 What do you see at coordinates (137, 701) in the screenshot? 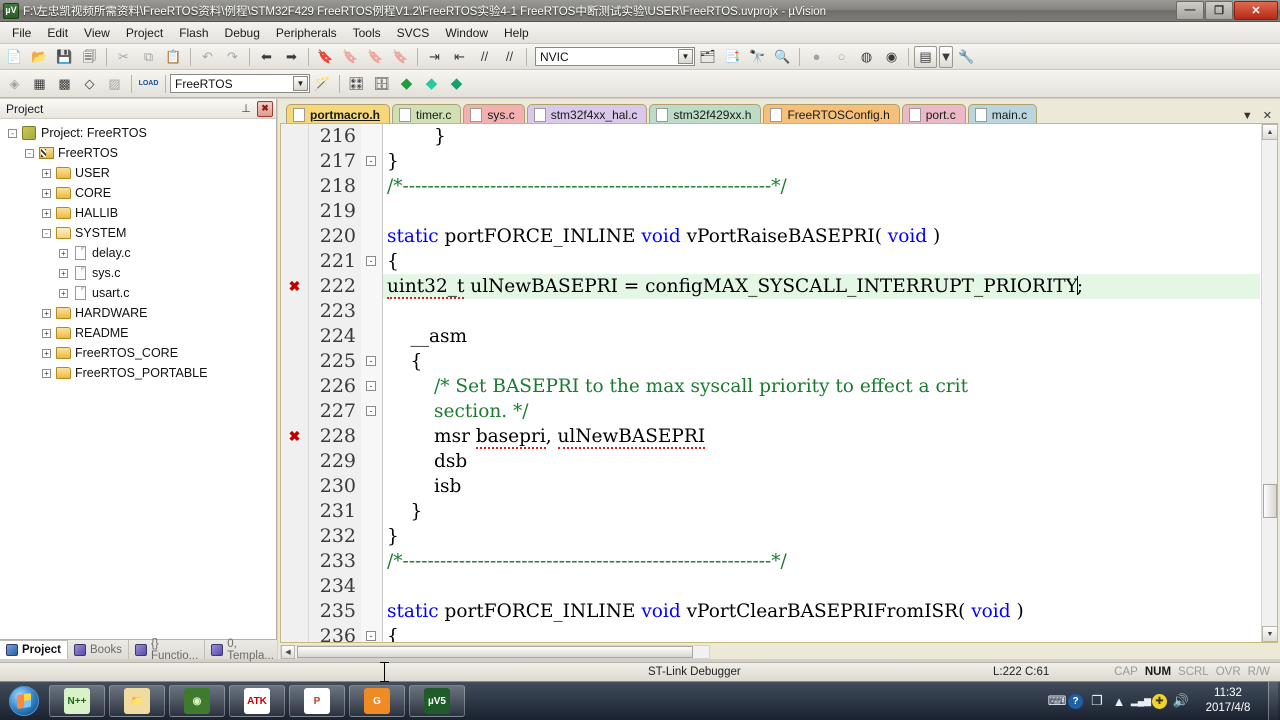
I see `taskbar-app-file-explorer: 📁` at bounding box center [137, 701].